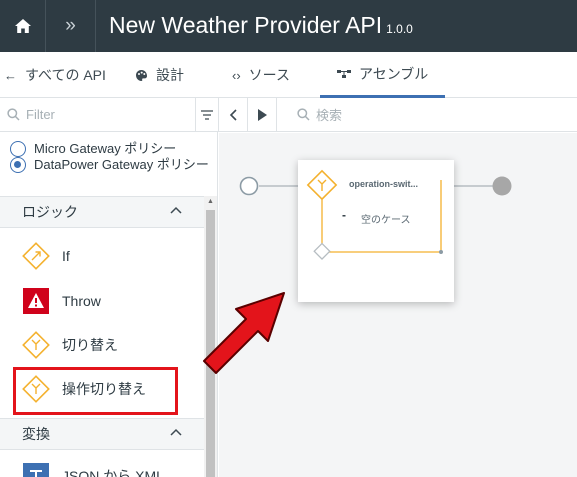  What do you see at coordinates (36, 345) in the screenshot?
I see `switch-icon` at bounding box center [36, 345].